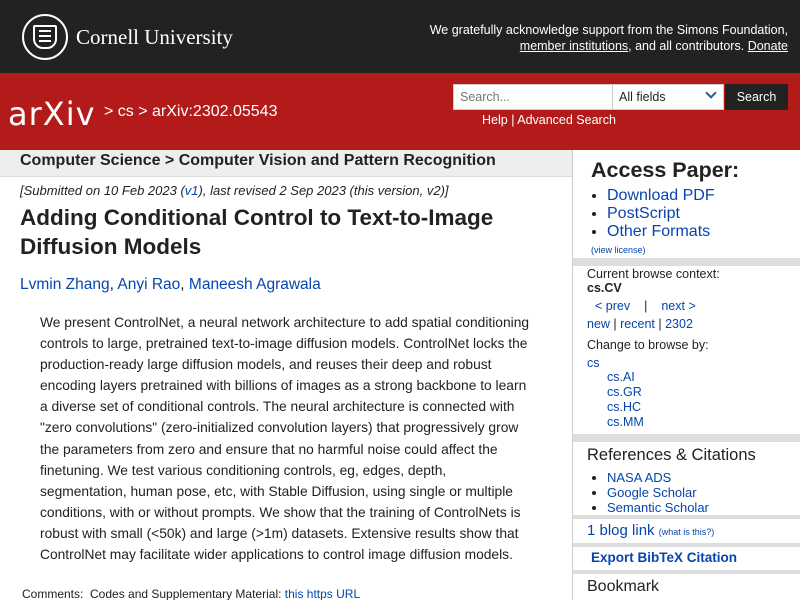 Image resolution: width=800 pixels, height=600 pixels. I want to click on cornell-logo: Cornell University, so click(127, 37).